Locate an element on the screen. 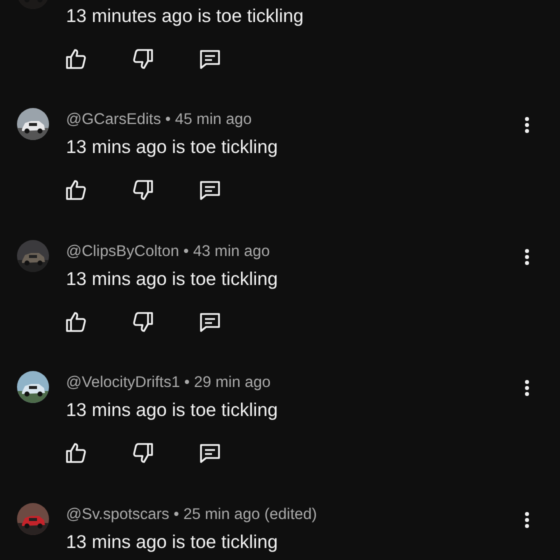  comment-author-time: @VelocityDrifts1 • 29 min ago is located at coordinates (168, 382).